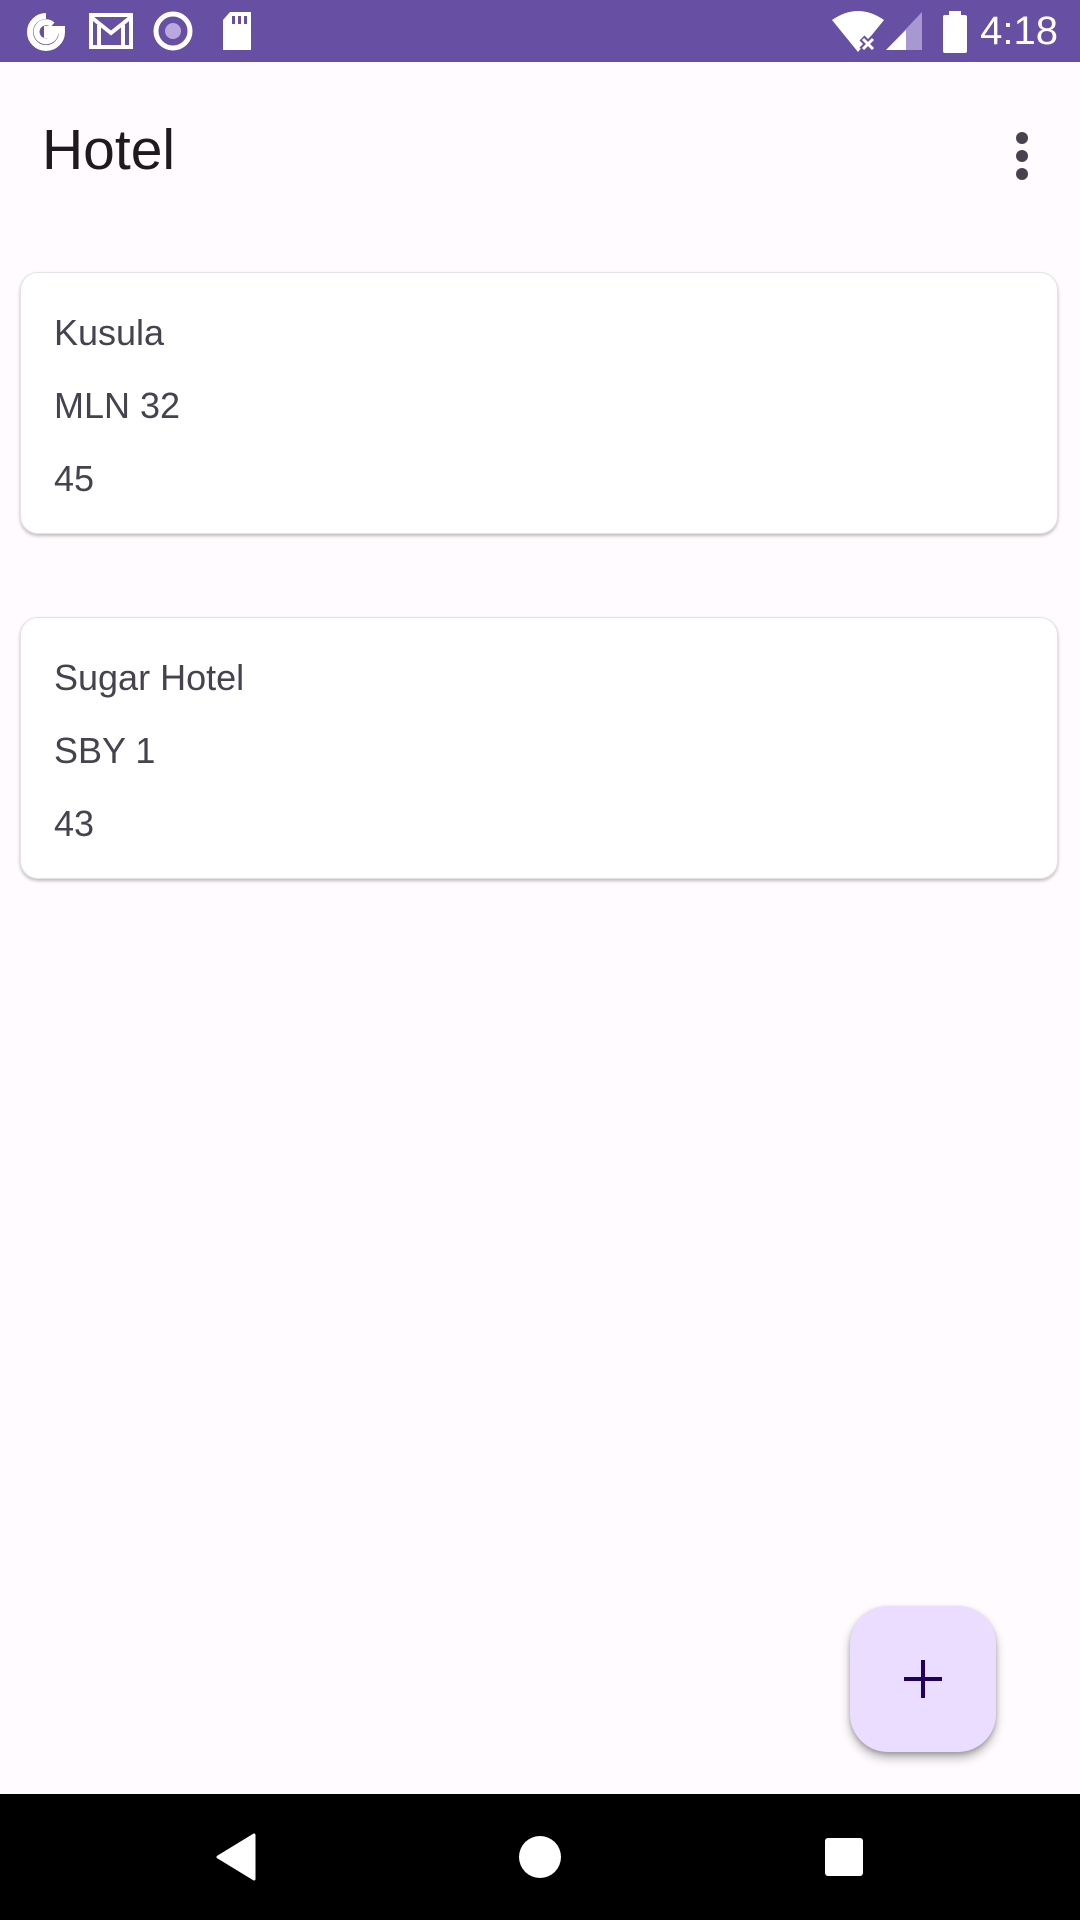 Image resolution: width=1080 pixels, height=1920 pixels. I want to click on hotel-address: SBY 1, so click(105, 750).